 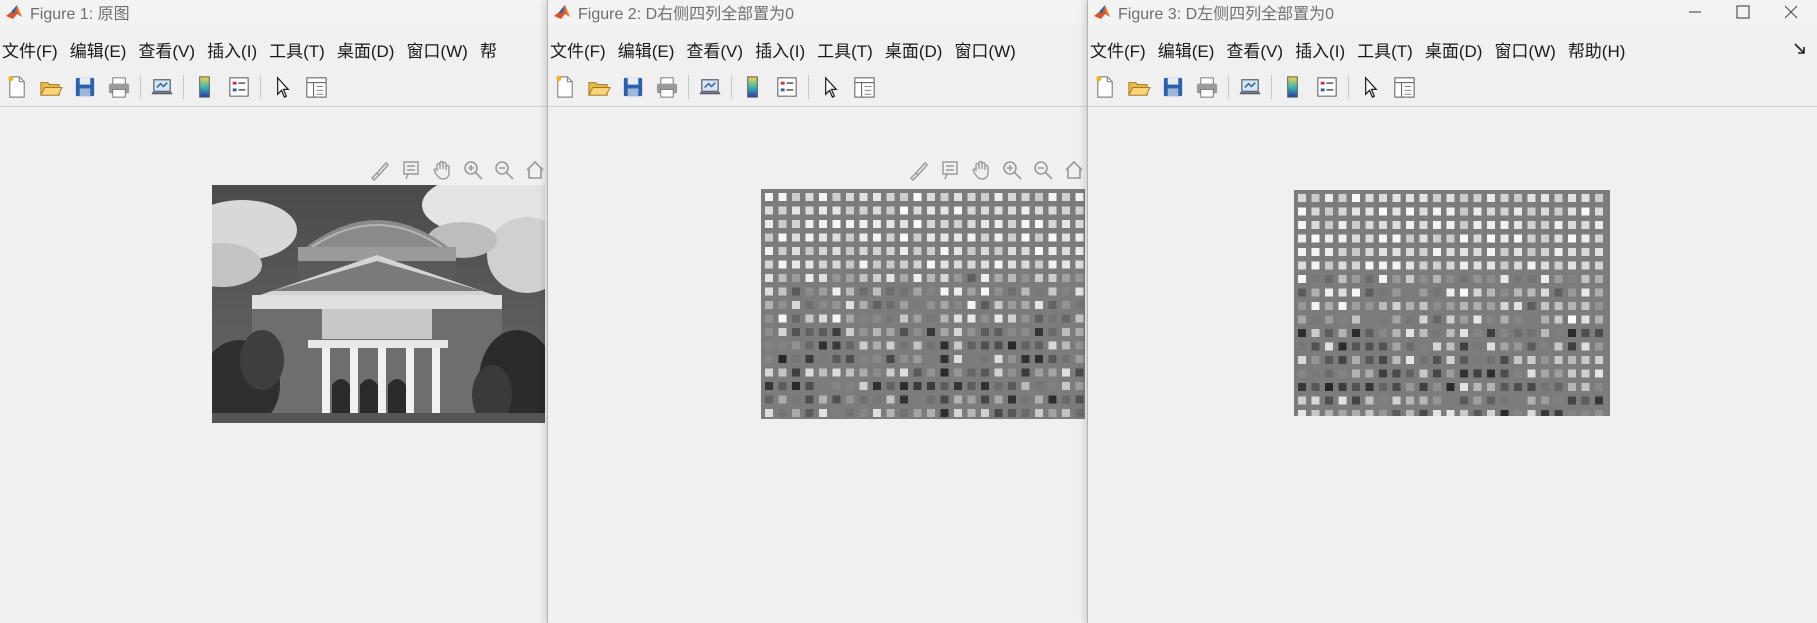 I want to click on minimize-icon, so click(x=1695, y=12).